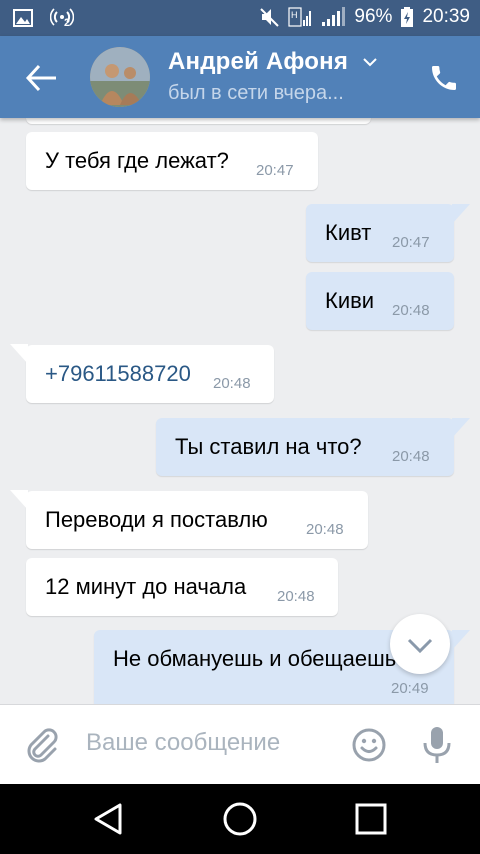  I want to click on status-left: 2, so click(43, 18).